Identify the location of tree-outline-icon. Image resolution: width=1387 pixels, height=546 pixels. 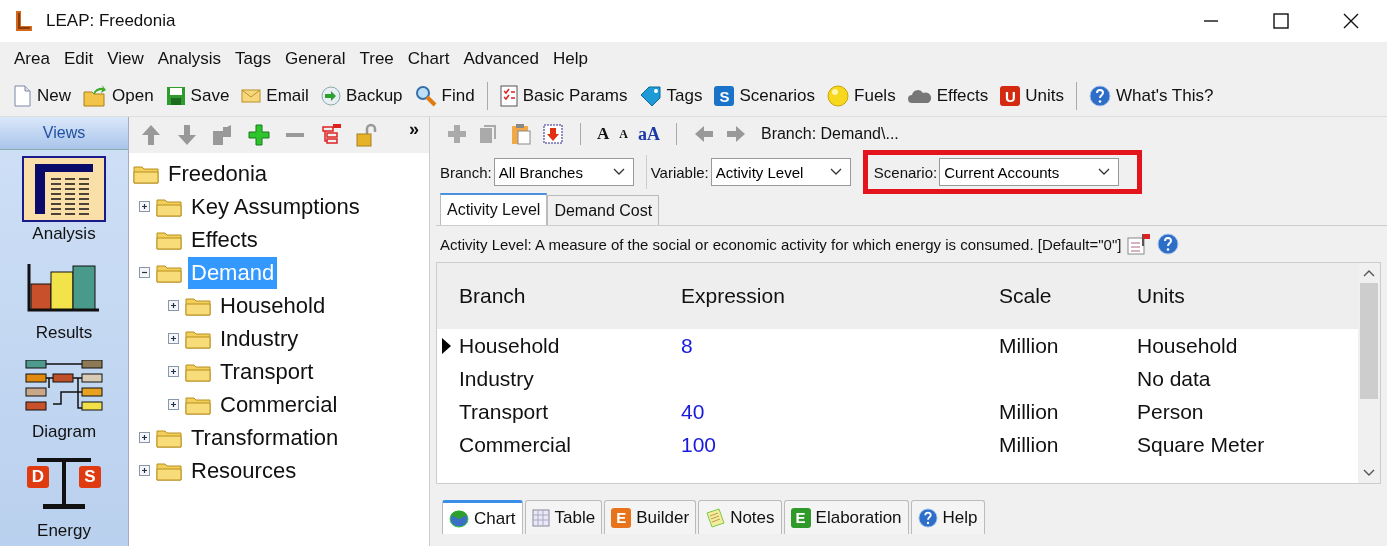
(331, 135).